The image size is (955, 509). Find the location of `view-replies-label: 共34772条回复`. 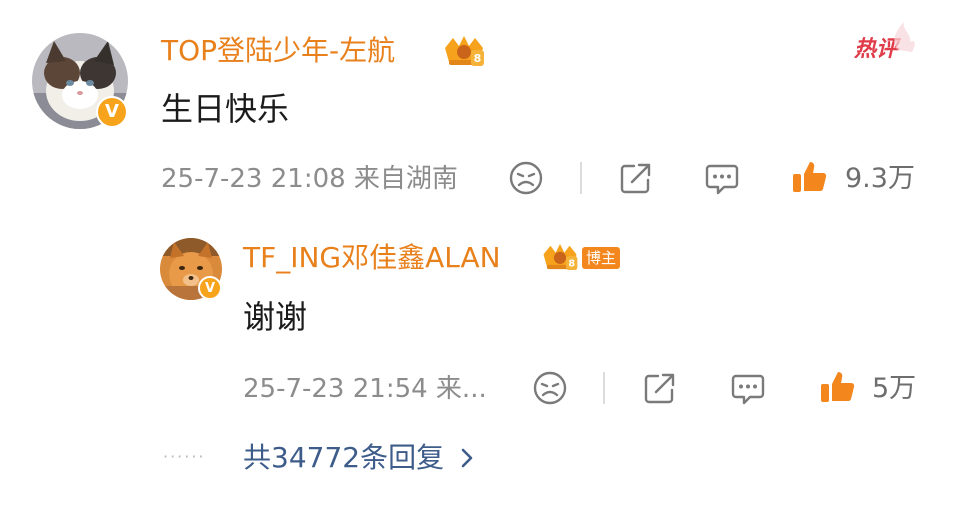

view-replies-label: 共34772条回复 is located at coordinates (344, 457).